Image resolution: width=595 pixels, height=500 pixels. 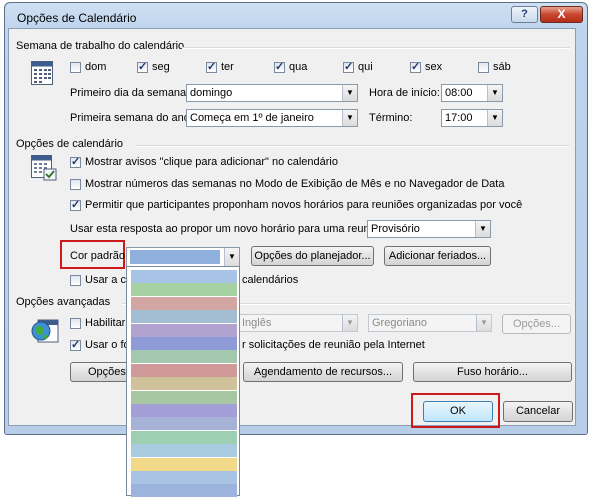 I want to click on end-time-label: Término:, so click(x=391, y=118).